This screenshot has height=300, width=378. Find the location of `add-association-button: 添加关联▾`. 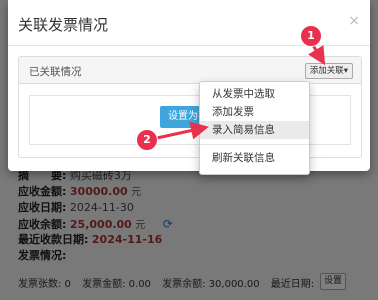

add-association-button: 添加关联▾ is located at coordinates (328, 71).